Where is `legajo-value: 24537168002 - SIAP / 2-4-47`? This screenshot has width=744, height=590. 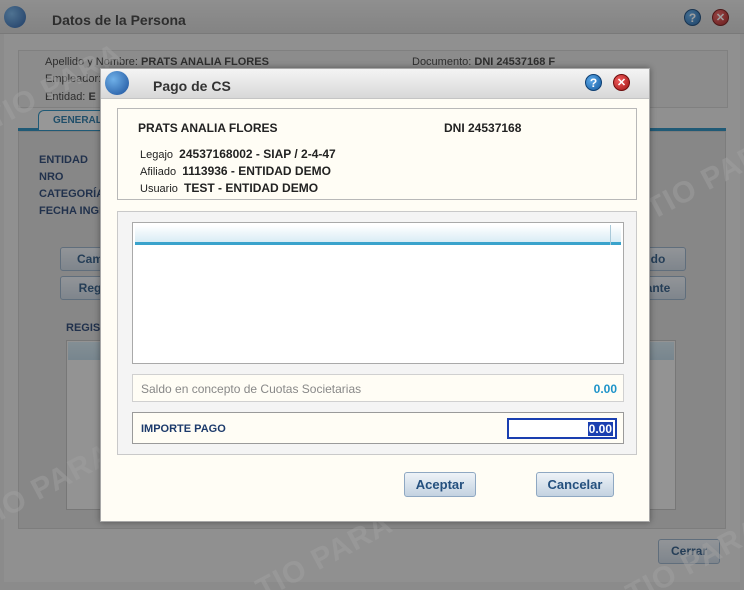
legajo-value: 24537168002 - SIAP / 2-4-47 is located at coordinates (257, 154).